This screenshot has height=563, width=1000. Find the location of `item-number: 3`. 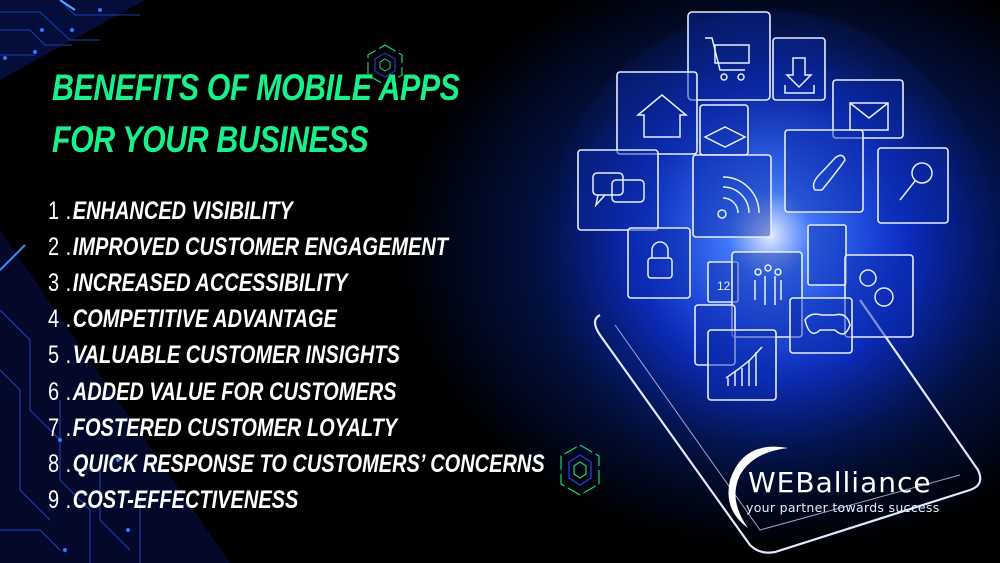

item-number: 3 is located at coordinates (54, 282).